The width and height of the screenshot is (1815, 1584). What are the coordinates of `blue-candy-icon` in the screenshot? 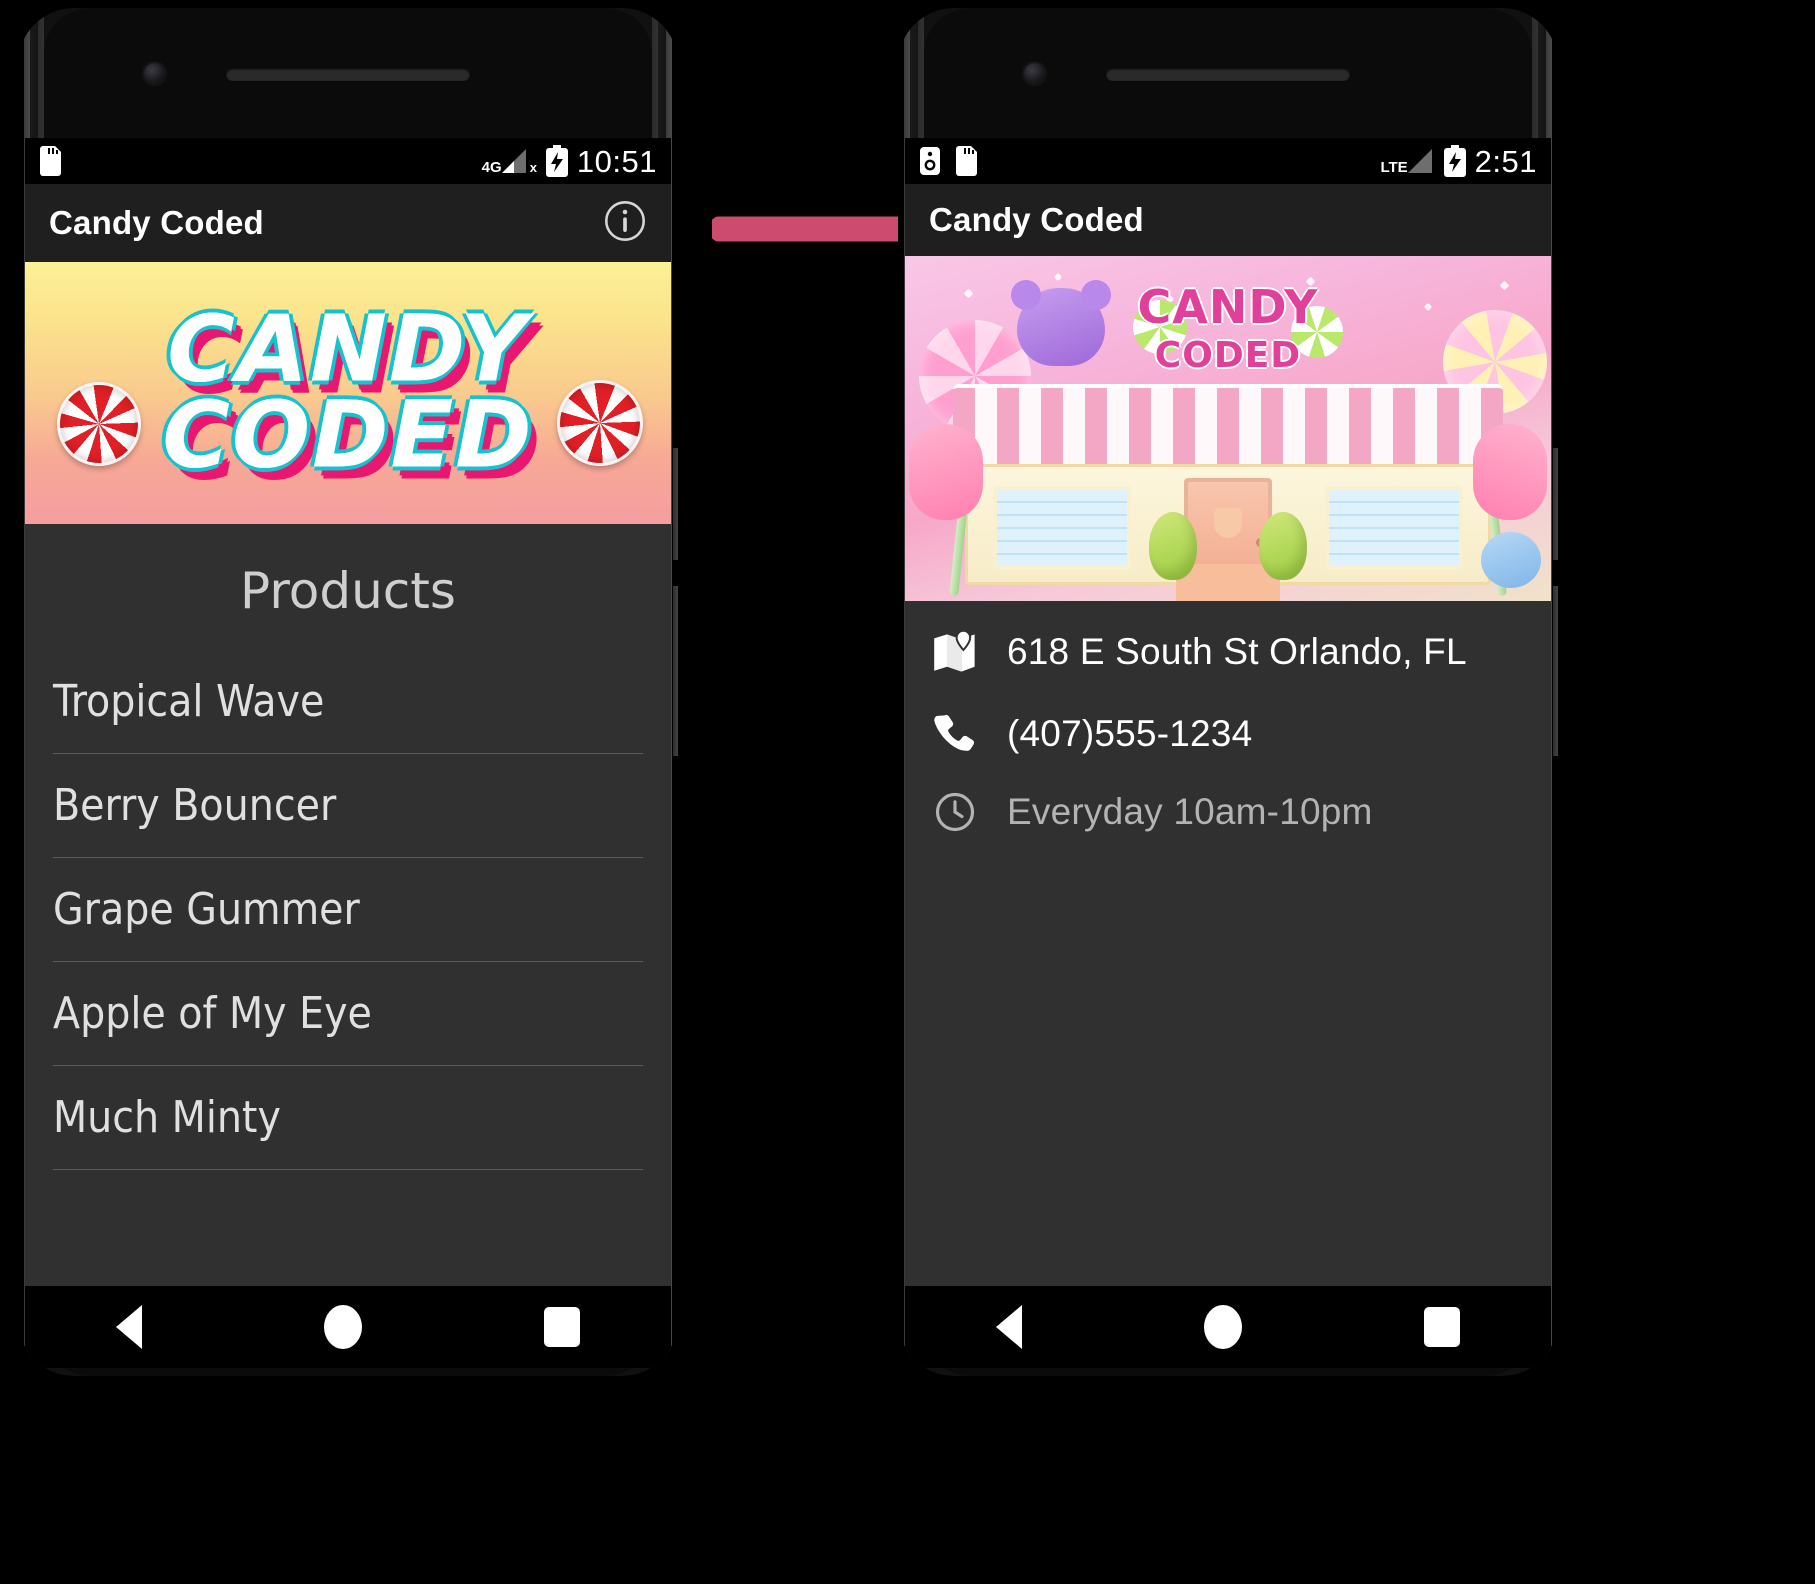 It's located at (1511, 560).